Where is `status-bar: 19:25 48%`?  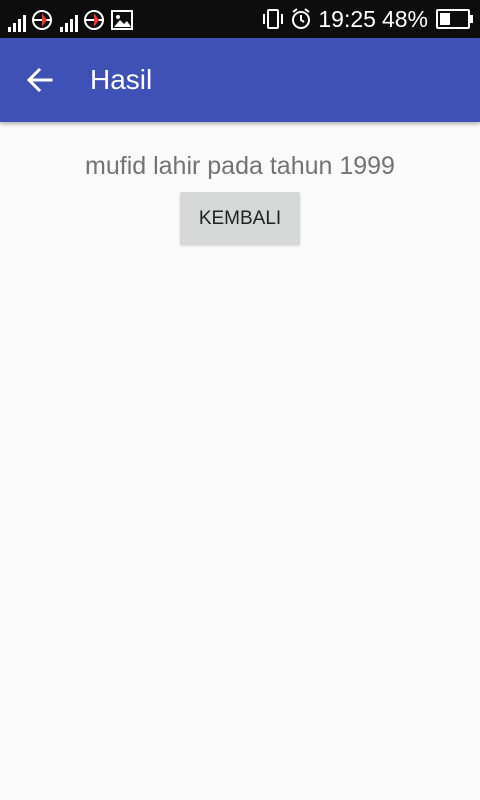
status-bar: 19:25 48% is located at coordinates (240, 19).